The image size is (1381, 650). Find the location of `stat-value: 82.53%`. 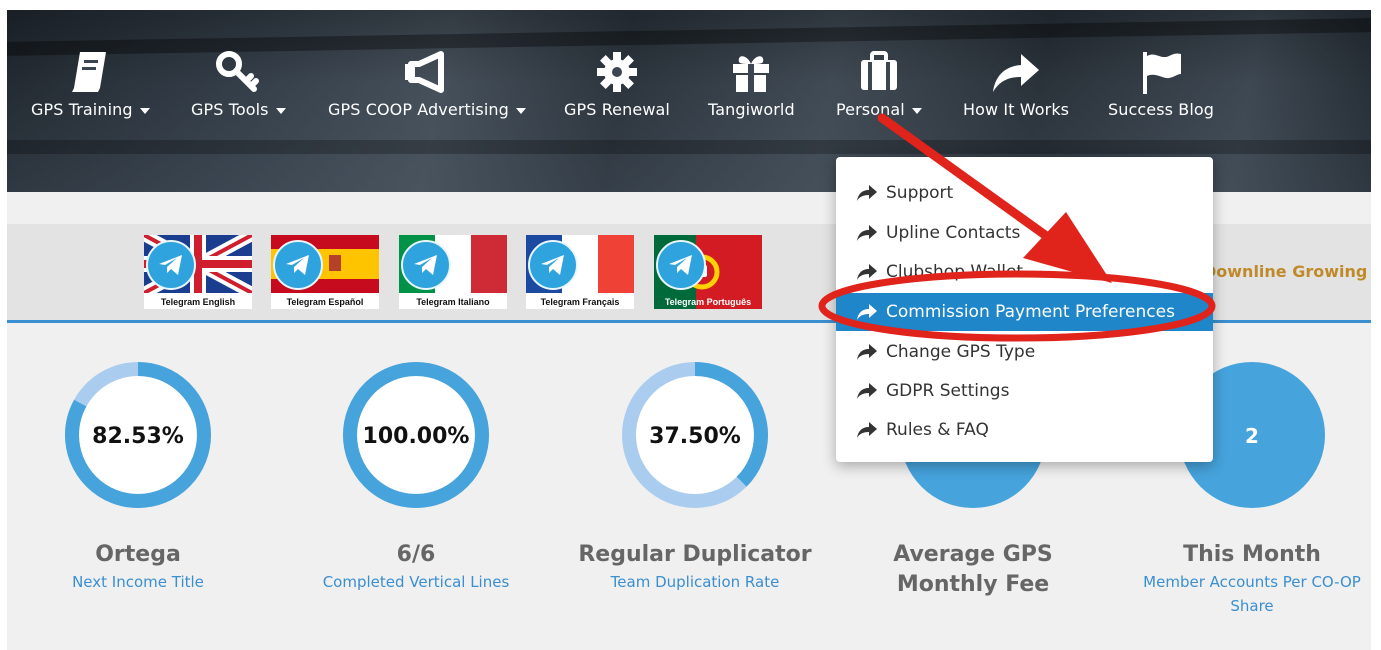

stat-value: 82.53% is located at coordinates (138, 436).